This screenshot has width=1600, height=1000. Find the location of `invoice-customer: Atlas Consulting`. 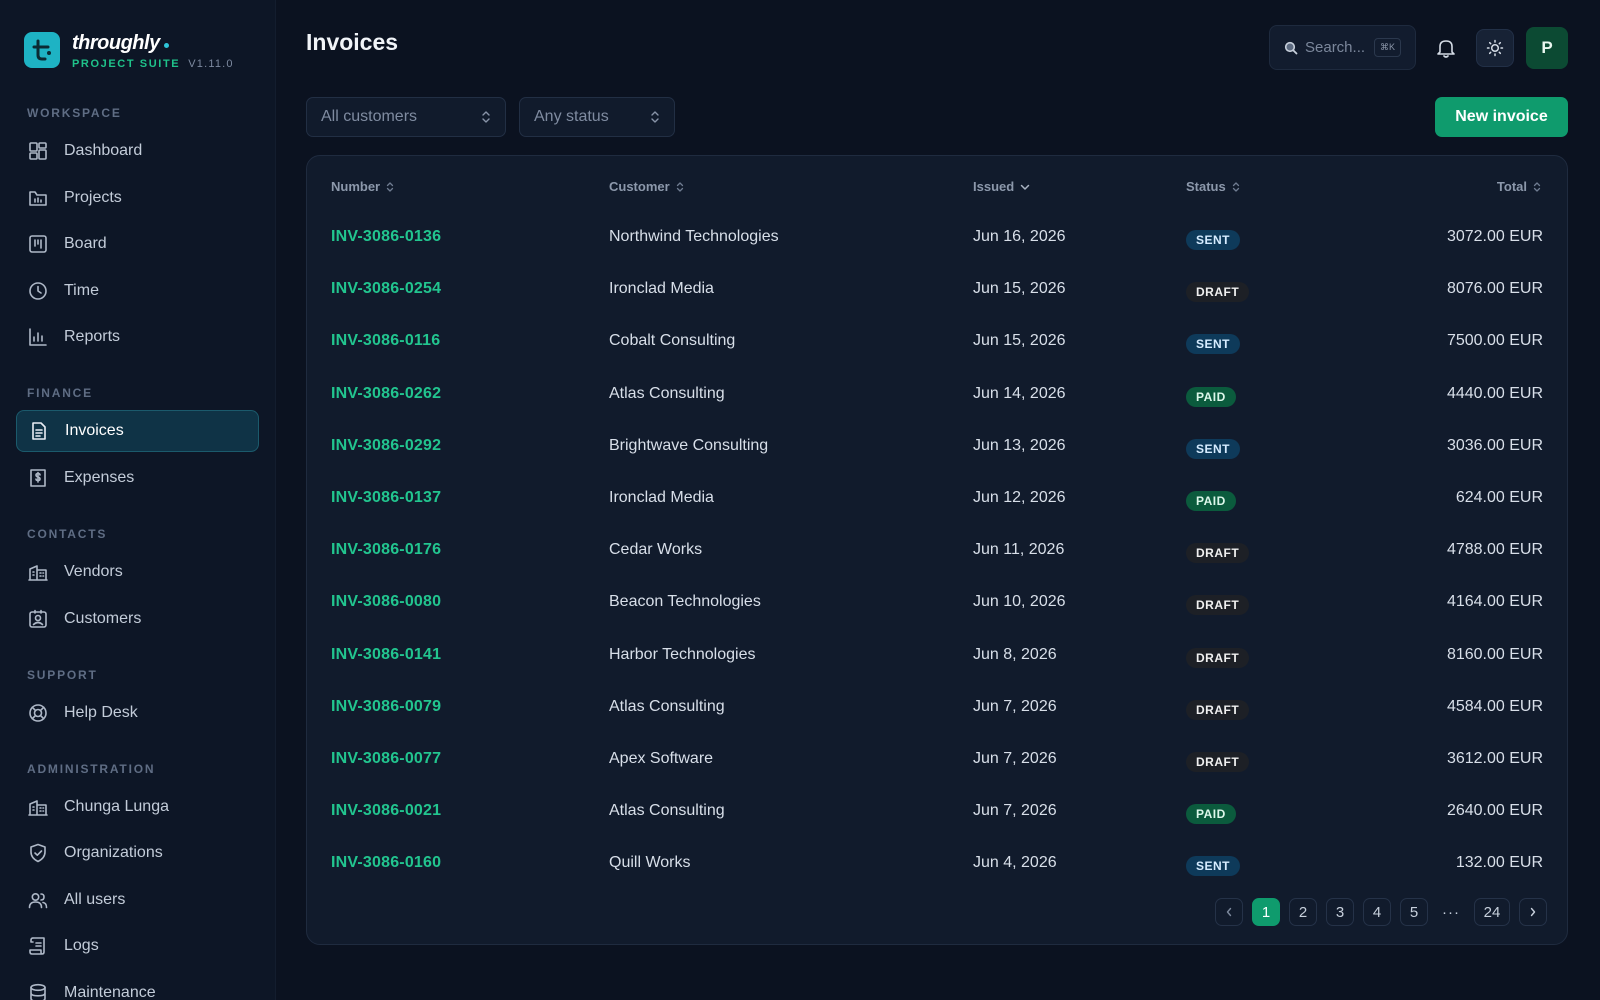

invoice-customer: Atlas Consulting is located at coordinates (667, 706).